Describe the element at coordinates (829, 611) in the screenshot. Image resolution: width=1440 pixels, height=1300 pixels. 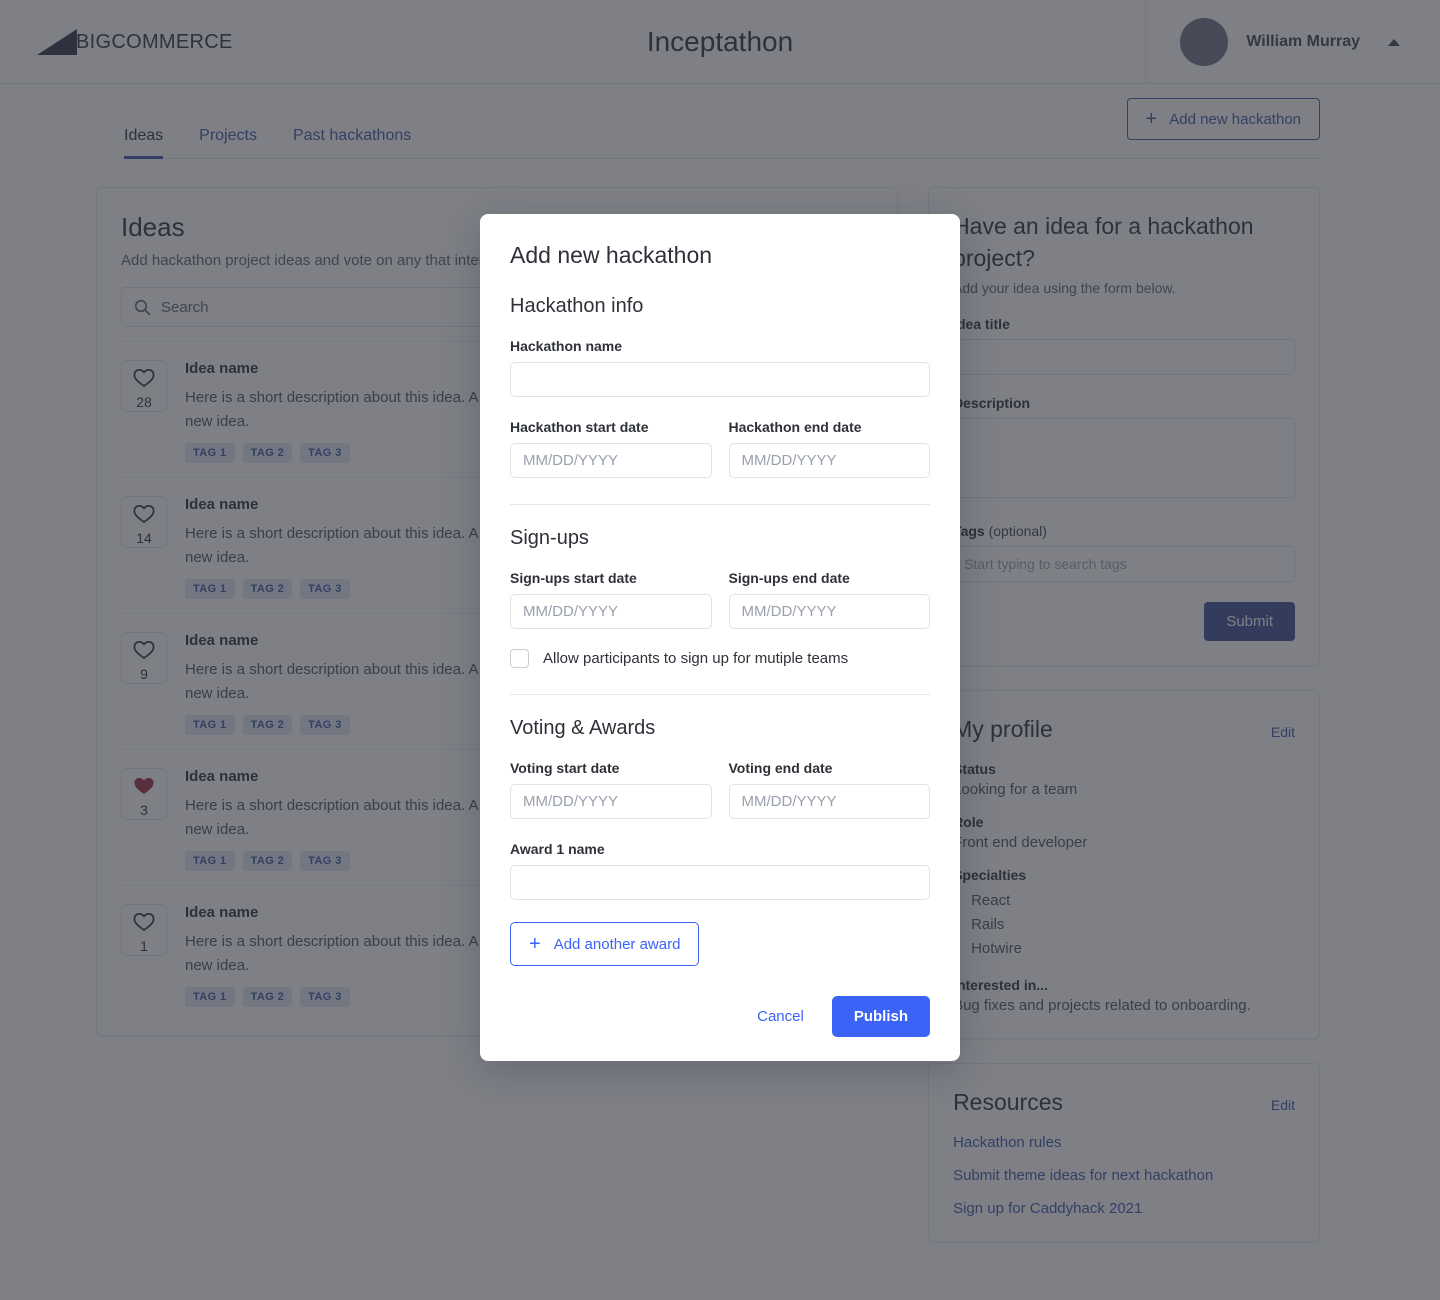
I see `signup-end-input` at that location.